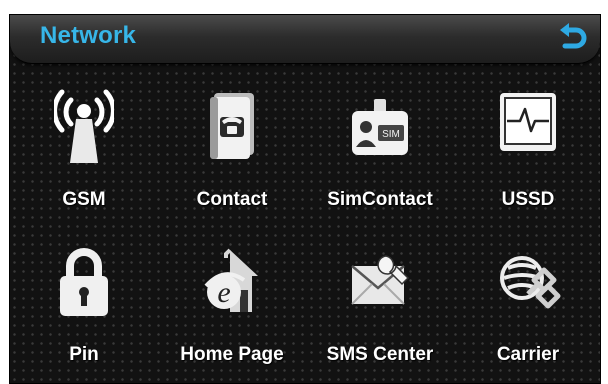 This screenshot has width=608, height=384. What do you see at coordinates (528, 122) in the screenshot?
I see `monitor-pulse-icon` at bounding box center [528, 122].